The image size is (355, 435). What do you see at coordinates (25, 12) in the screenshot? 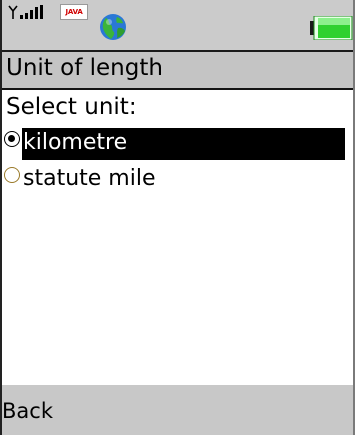
I see `signal-strength-icon` at bounding box center [25, 12].